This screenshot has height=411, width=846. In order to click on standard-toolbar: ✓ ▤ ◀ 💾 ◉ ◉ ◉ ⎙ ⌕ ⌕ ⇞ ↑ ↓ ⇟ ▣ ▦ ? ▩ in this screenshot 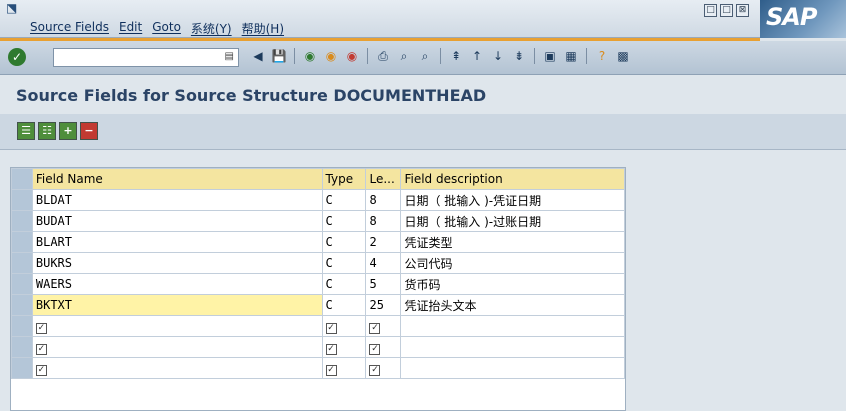, I will do `click(423, 58)`.